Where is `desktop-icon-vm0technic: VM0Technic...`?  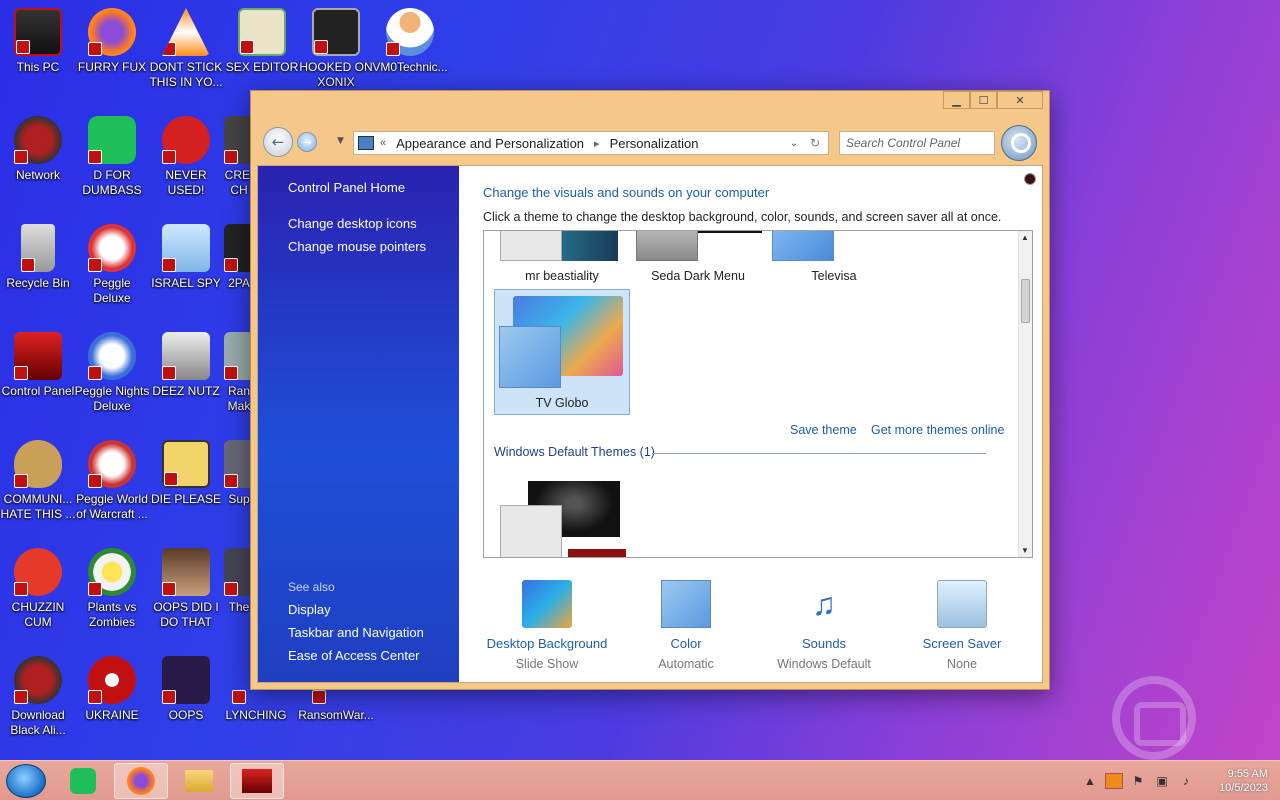 desktop-icon-vm0technic: VM0Technic... is located at coordinates (410, 41).